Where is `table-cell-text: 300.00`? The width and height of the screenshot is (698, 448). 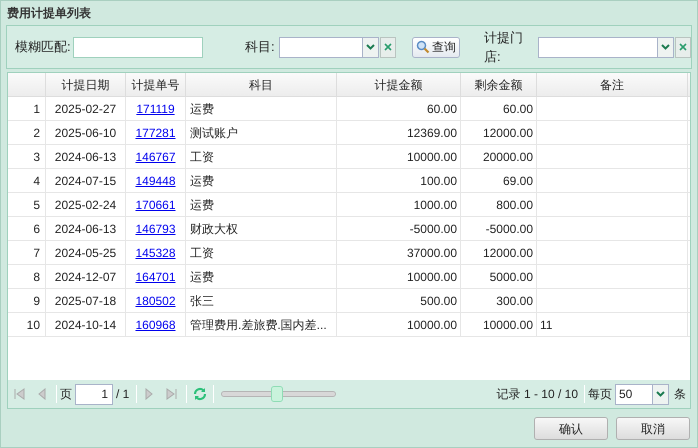 table-cell-text: 300.00 is located at coordinates (514, 301).